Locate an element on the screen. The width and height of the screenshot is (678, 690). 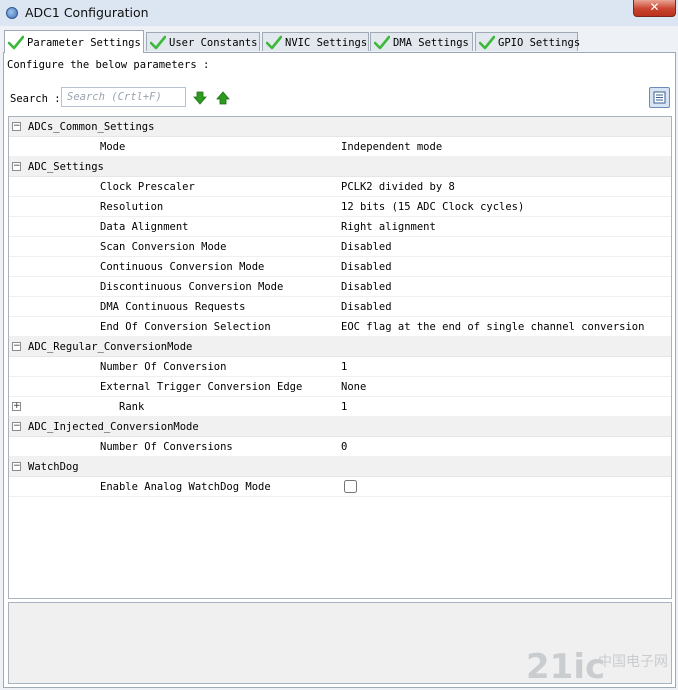
parameter-row: Continuous Conversion Mode Disabled is located at coordinates (340, 267).